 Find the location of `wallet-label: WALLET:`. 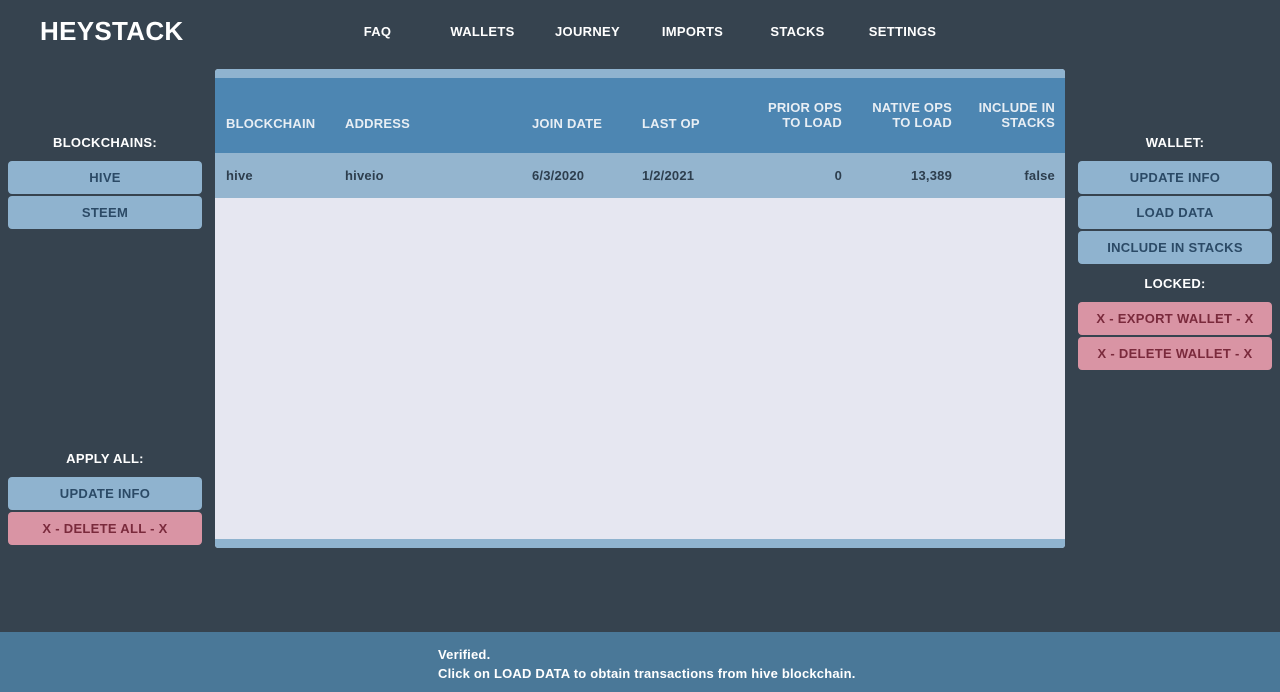

wallet-label: WALLET: is located at coordinates (1175, 142).